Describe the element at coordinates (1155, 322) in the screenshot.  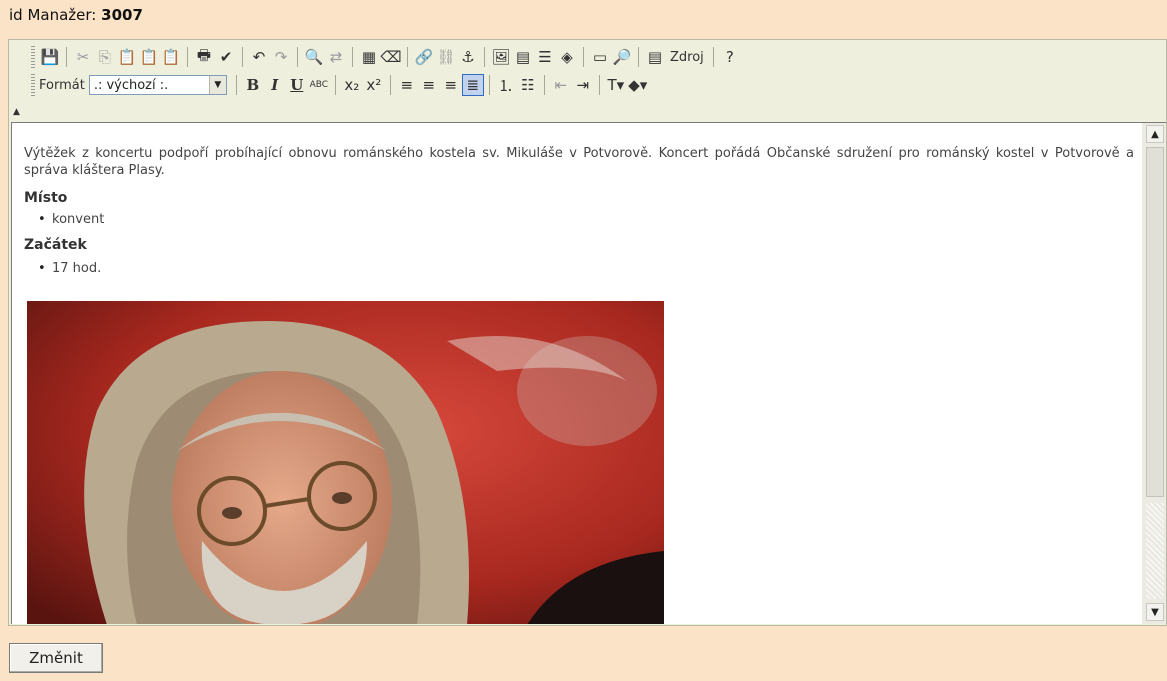
I see `scroll-thumb` at that location.